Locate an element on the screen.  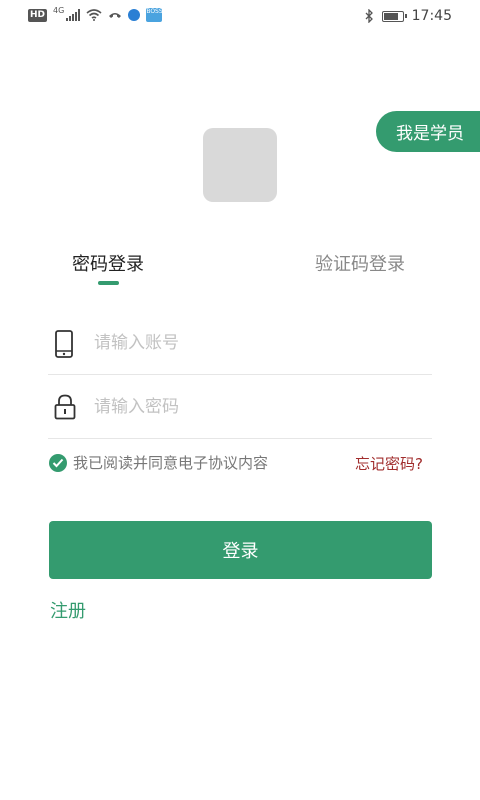
active-tab-indicator is located at coordinates (108, 283).